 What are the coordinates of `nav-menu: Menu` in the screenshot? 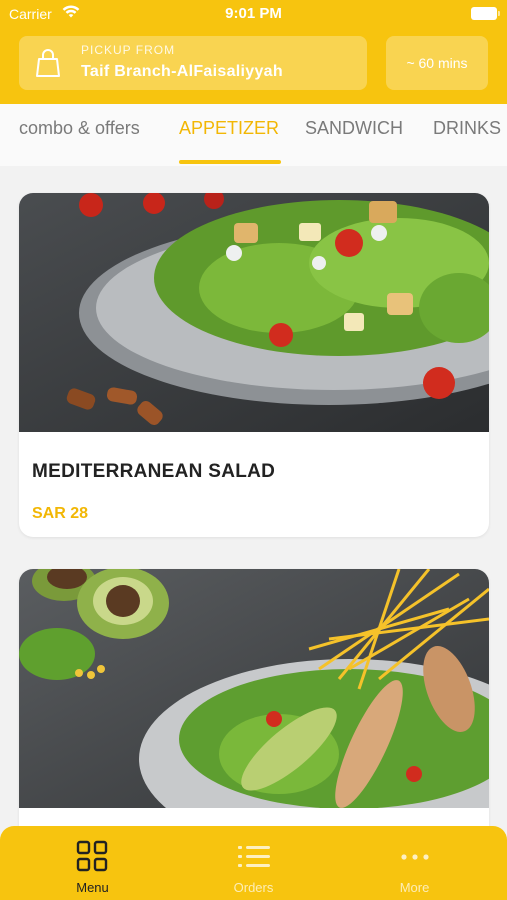 It's located at (92, 863).